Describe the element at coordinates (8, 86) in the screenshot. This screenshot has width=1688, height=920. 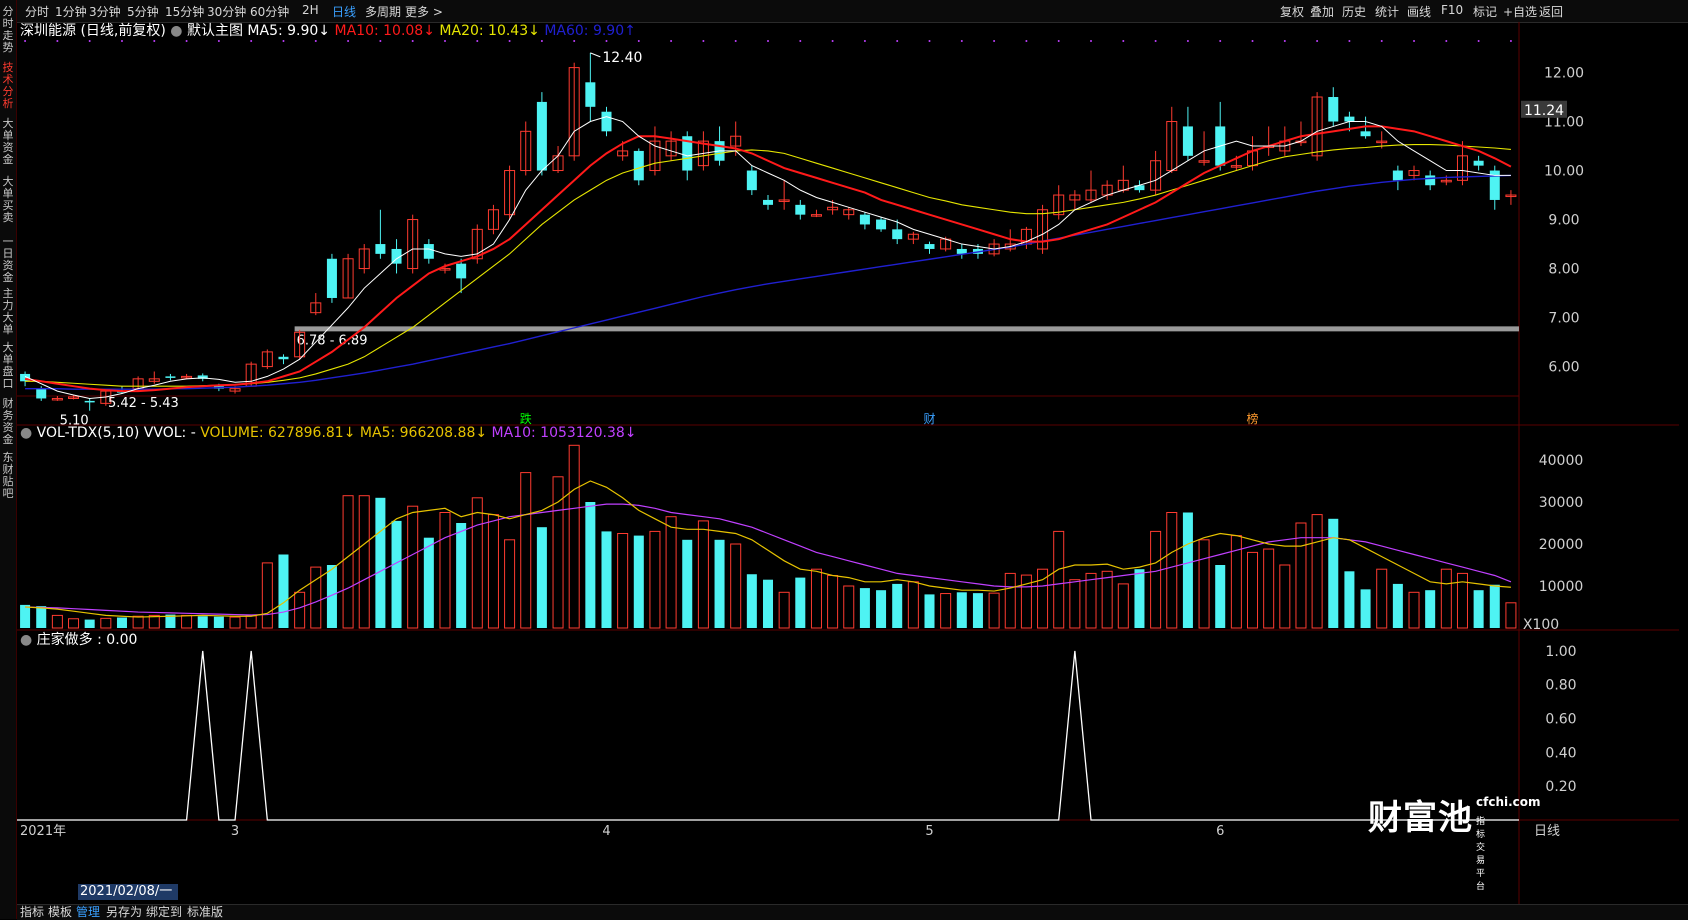
I see `sidebar-item-1: 技术分析` at that location.